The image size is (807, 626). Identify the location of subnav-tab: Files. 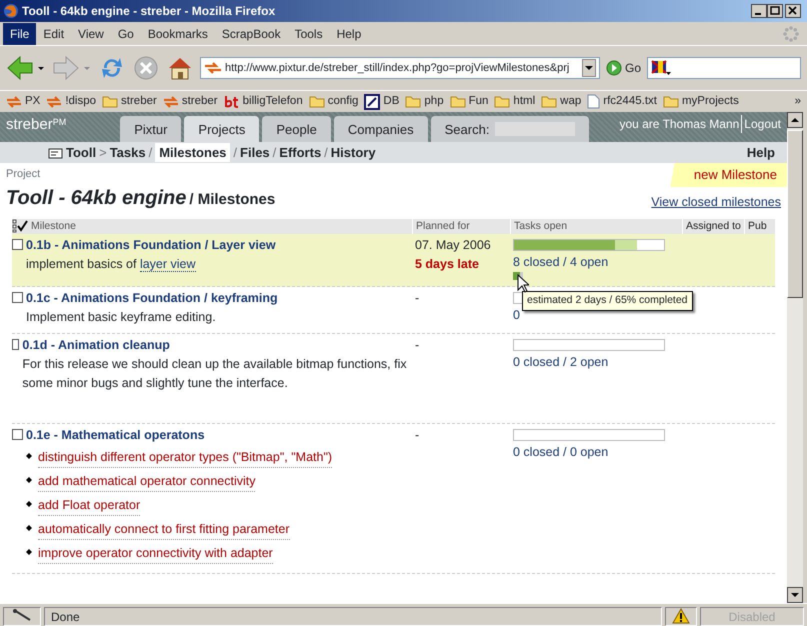
(255, 152).